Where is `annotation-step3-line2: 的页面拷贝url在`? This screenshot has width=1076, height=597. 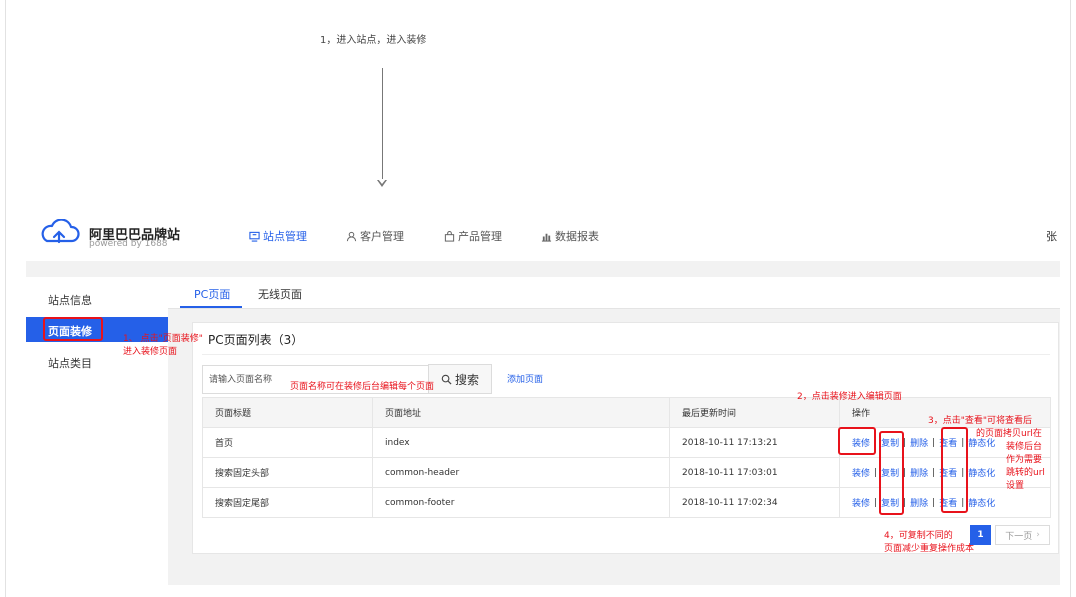 annotation-step3-line2: 的页面拷贝url在 is located at coordinates (1009, 434).